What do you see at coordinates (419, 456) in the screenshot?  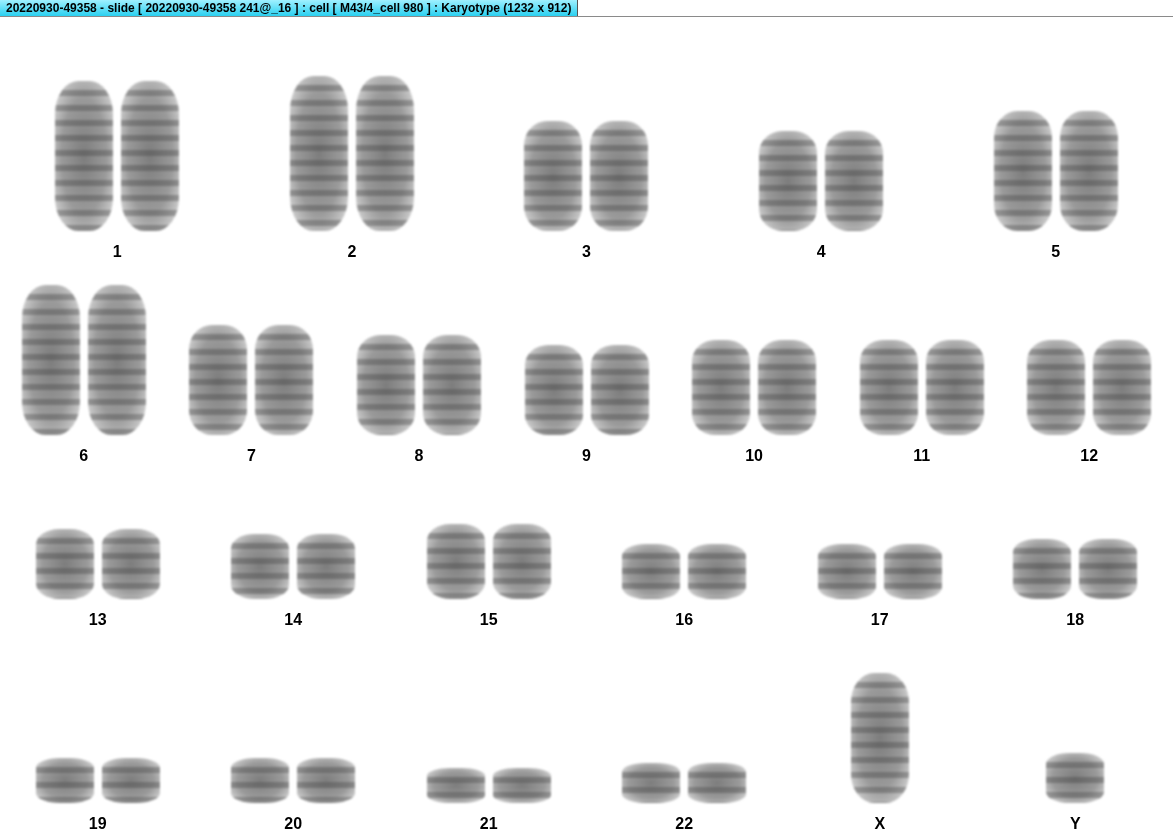 I see `chromosome-number: 8` at bounding box center [419, 456].